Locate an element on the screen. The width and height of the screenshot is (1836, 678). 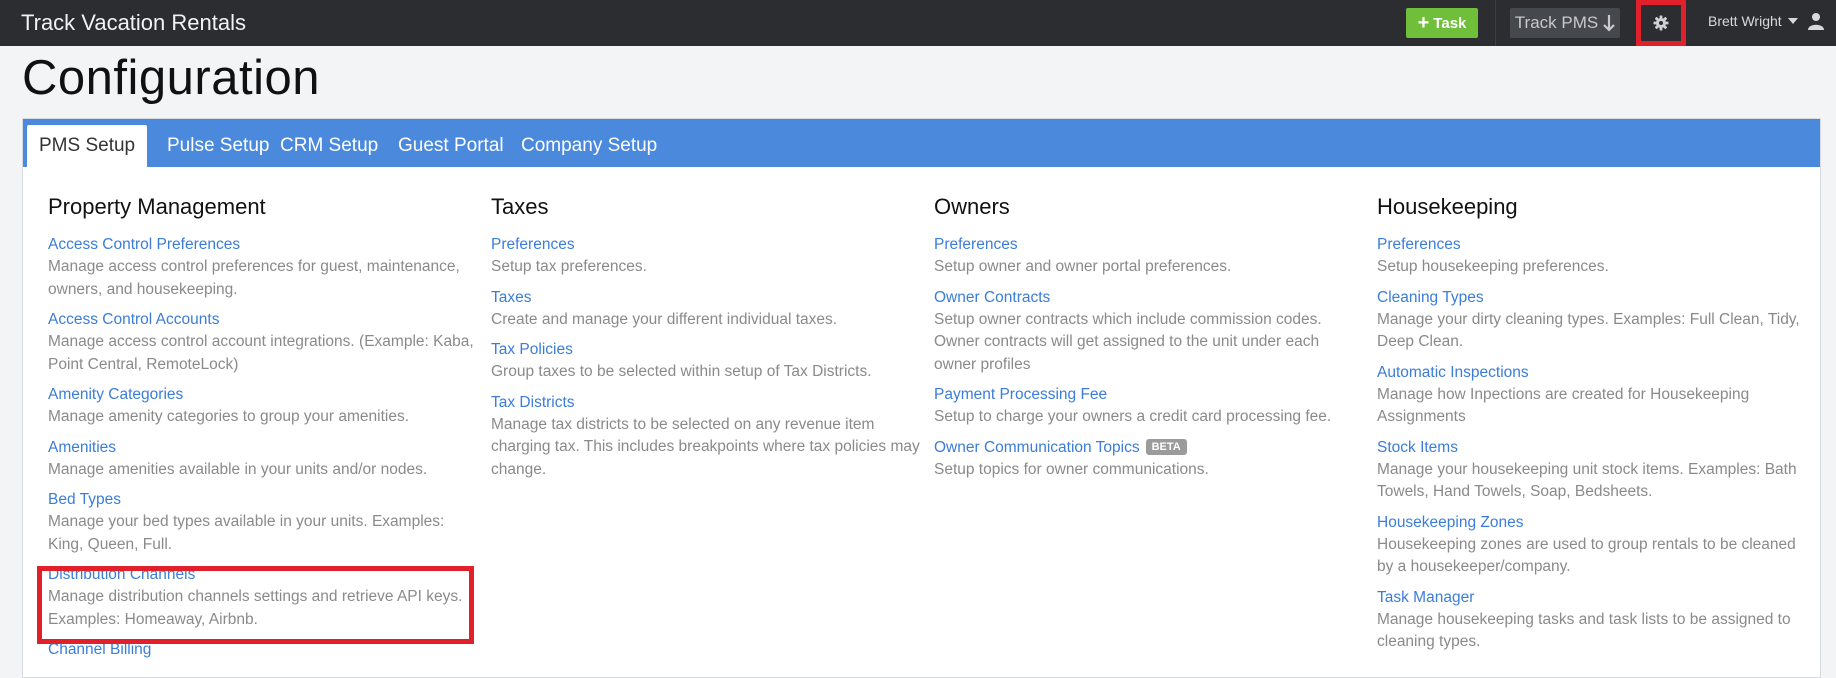
user-icon is located at coordinates (1815, 21).